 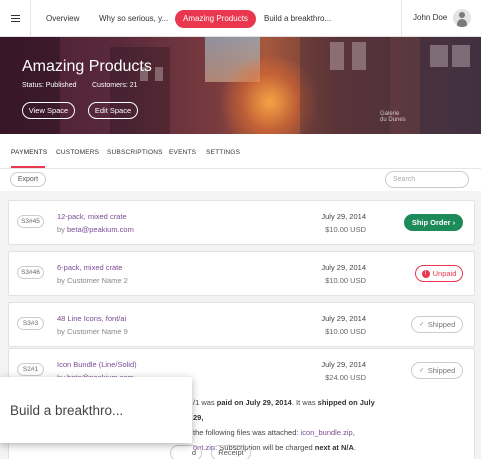 What do you see at coordinates (15, 18) in the screenshot?
I see `hamburger-menu-icon` at bounding box center [15, 18].